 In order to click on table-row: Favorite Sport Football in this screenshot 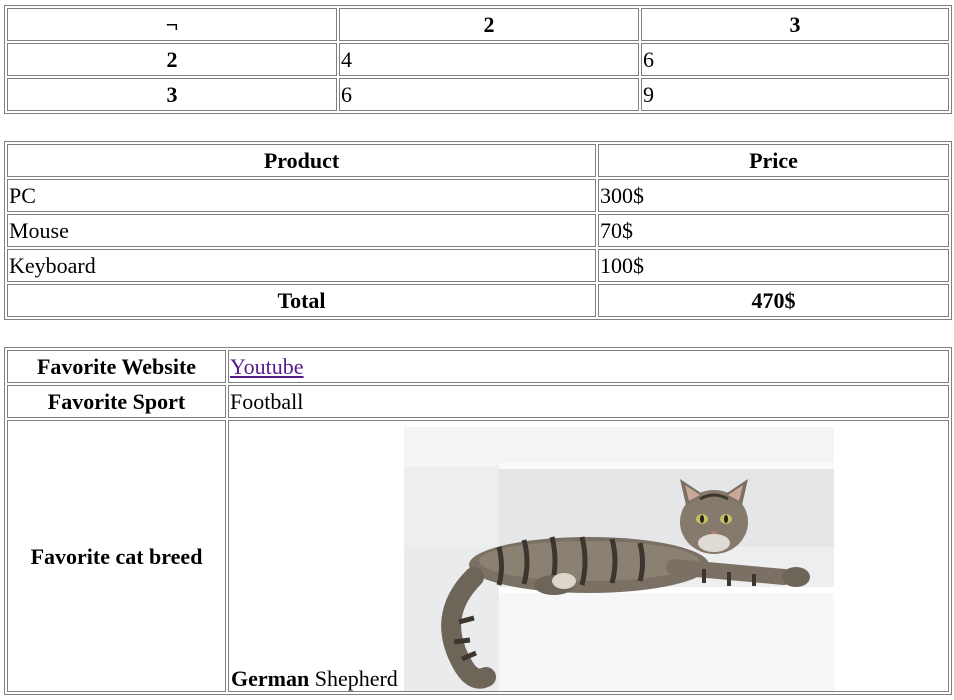, I will do `click(478, 401)`.